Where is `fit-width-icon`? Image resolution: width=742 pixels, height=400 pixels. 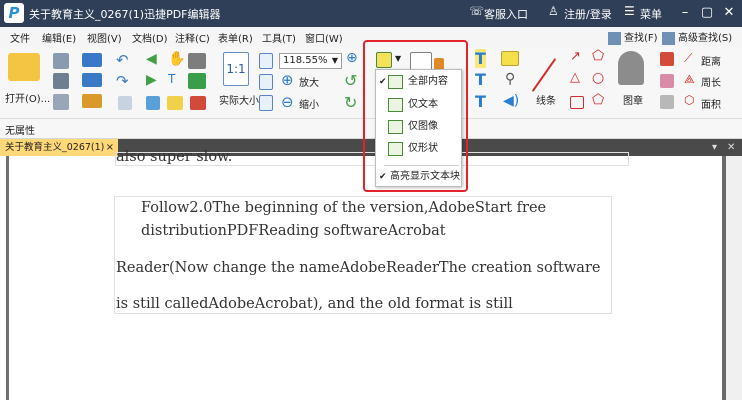 fit-width-icon is located at coordinates (266, 82).